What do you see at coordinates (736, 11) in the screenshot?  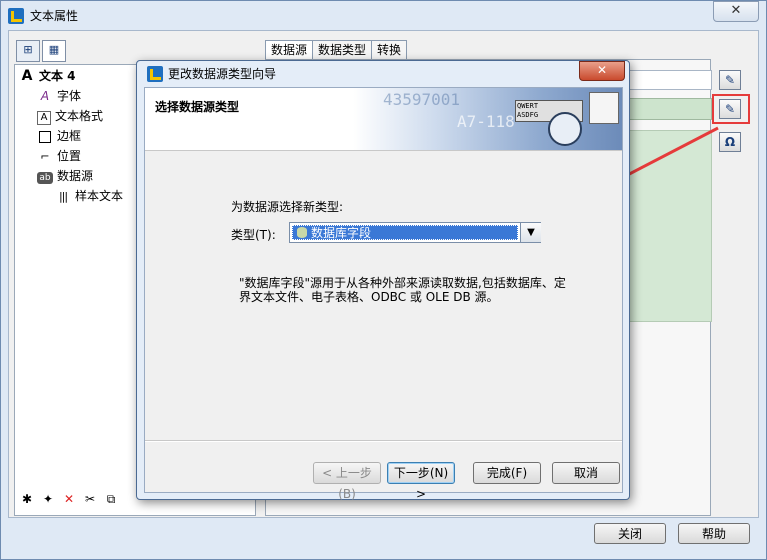 I see `outer-close-button: ✕` at bounding box center [736, 11].